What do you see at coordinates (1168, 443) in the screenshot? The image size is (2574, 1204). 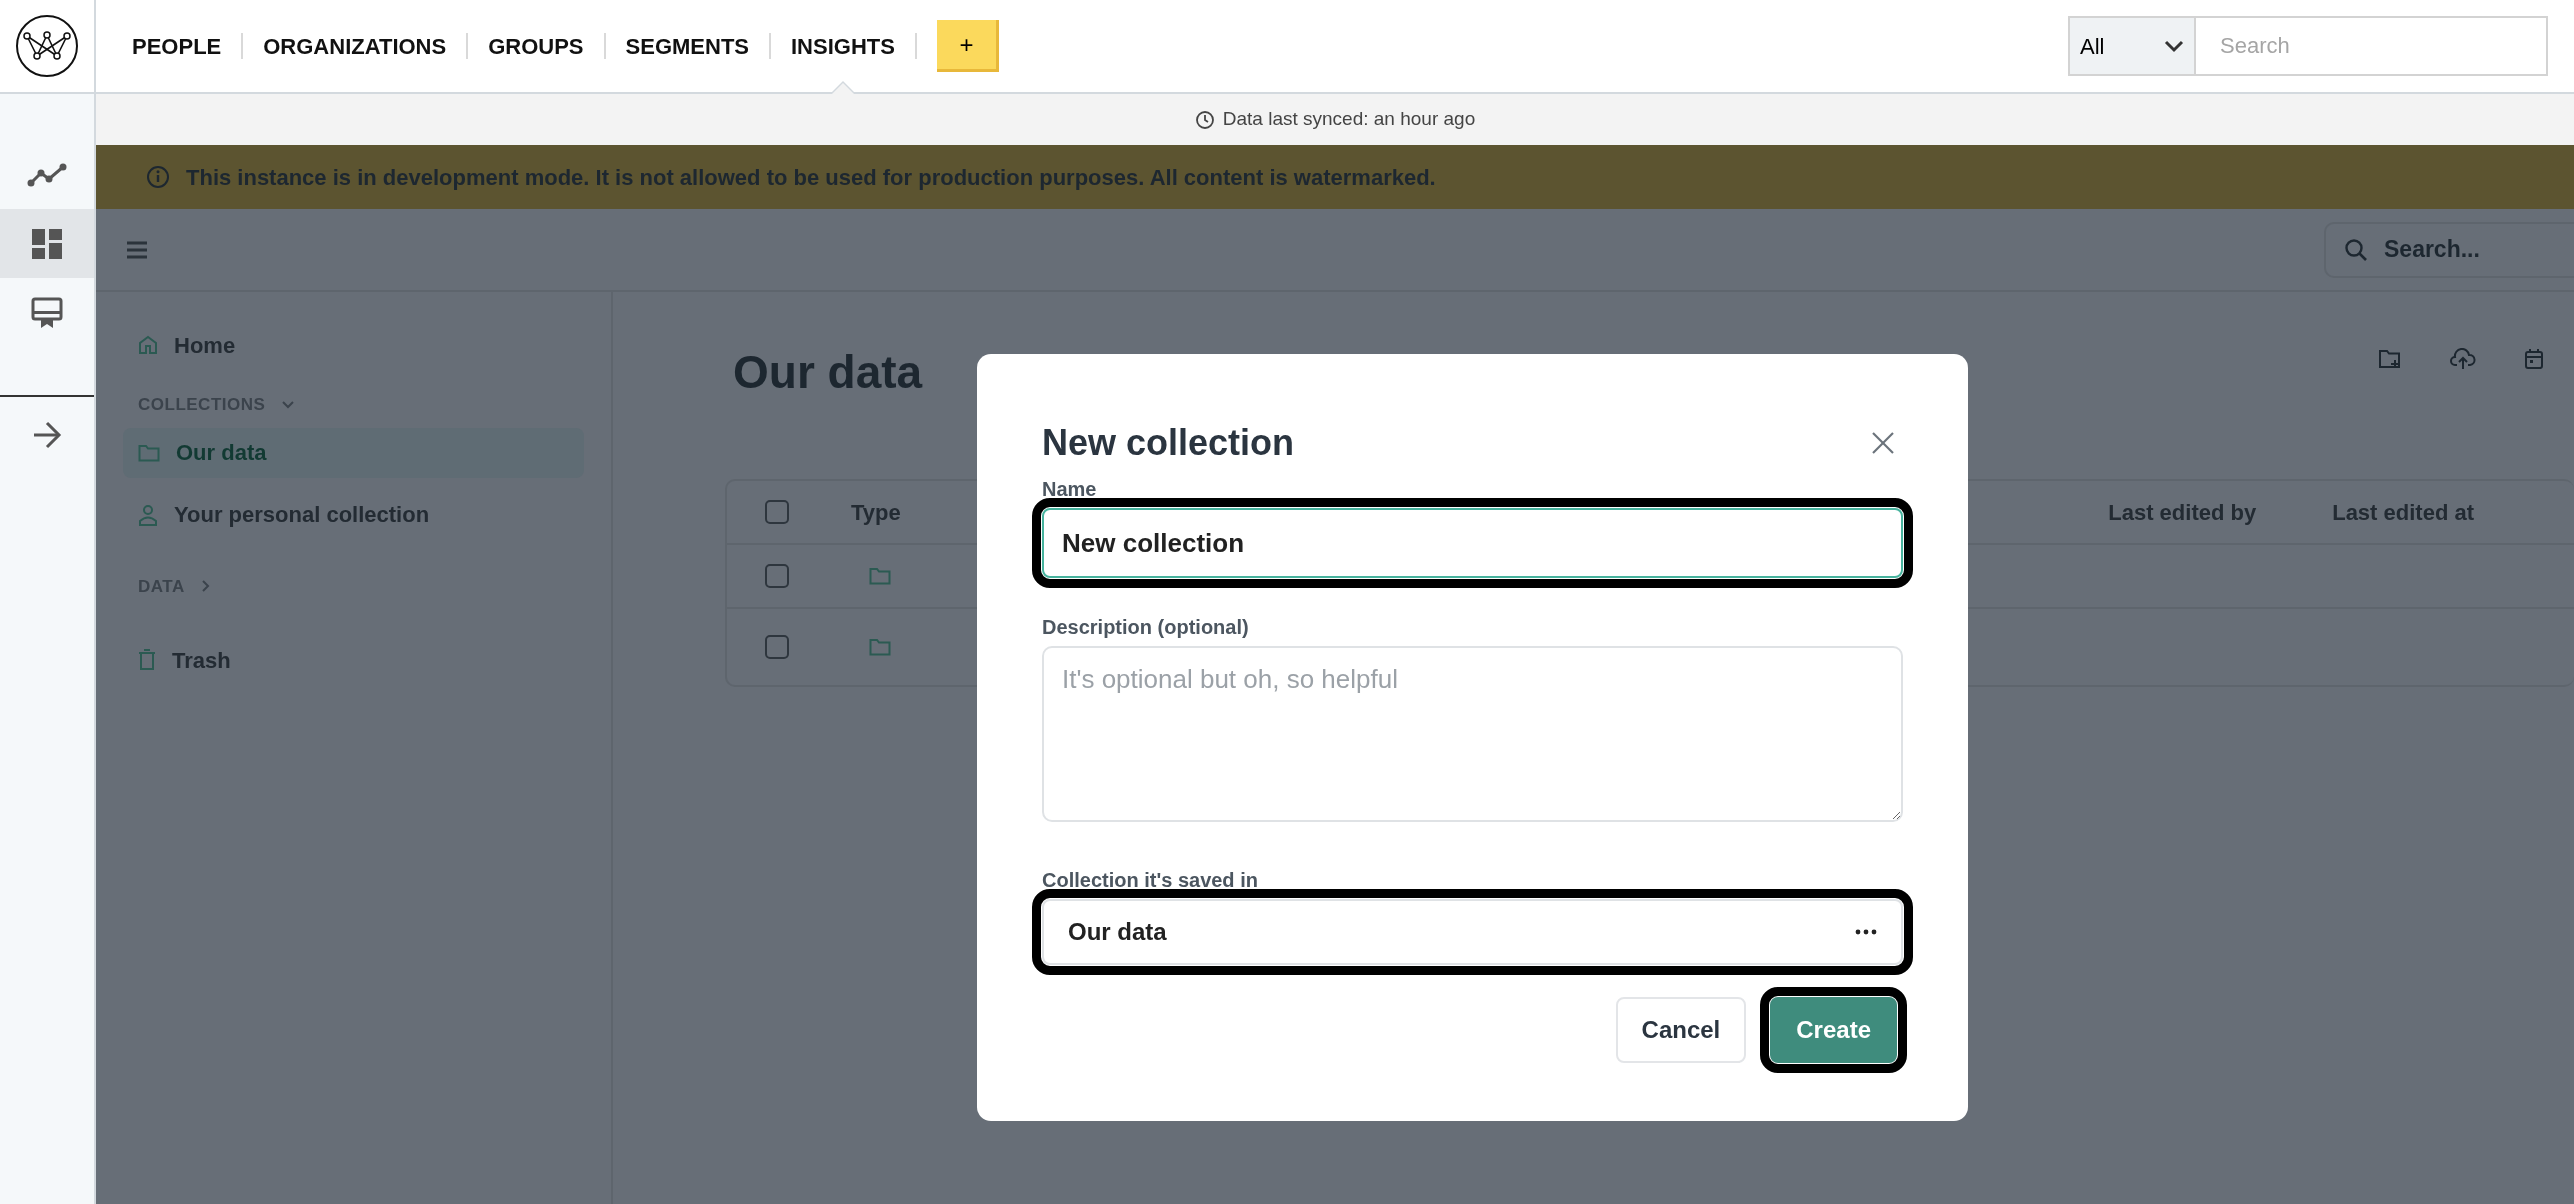 I see `dialog-title: New collection` at bounding box center [1168, 443].